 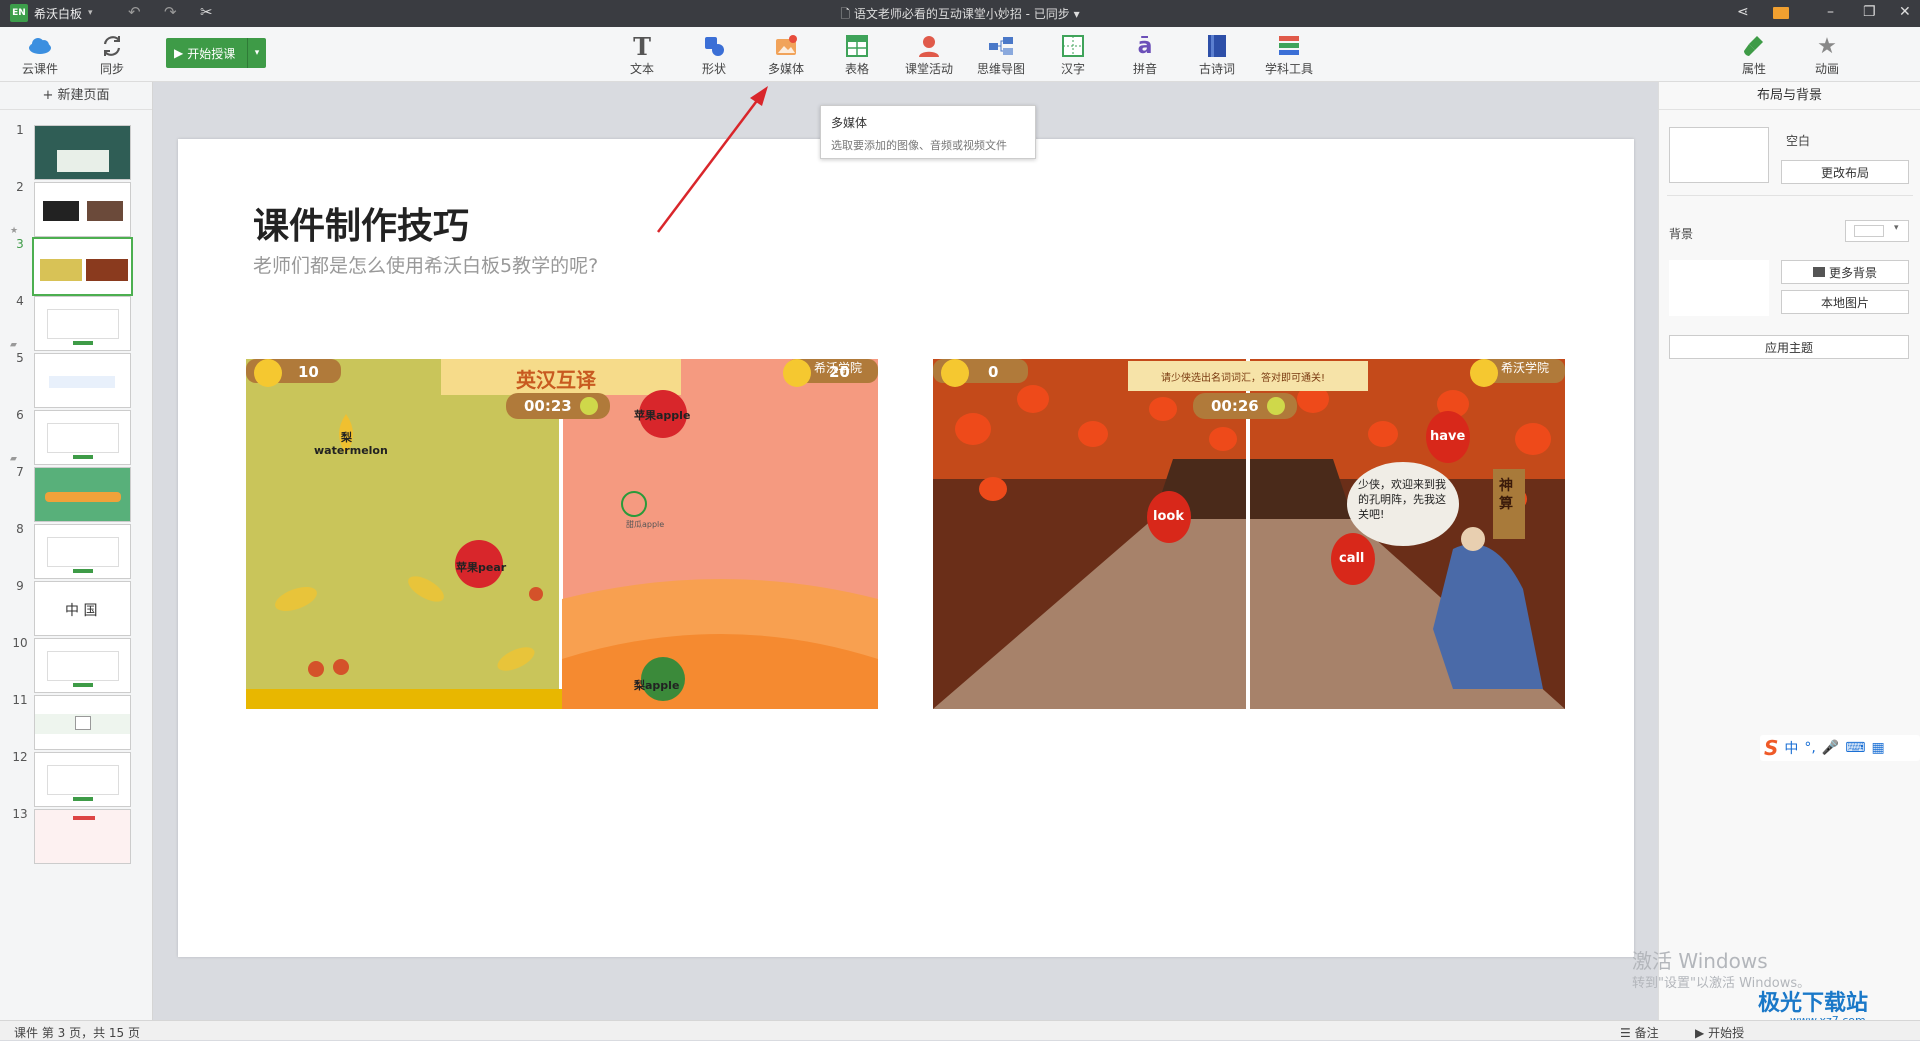 What do you see at coordinates (1448, 436) in the screenshot?
I see `word-lantern: have` at bounding box center [1448, 436].